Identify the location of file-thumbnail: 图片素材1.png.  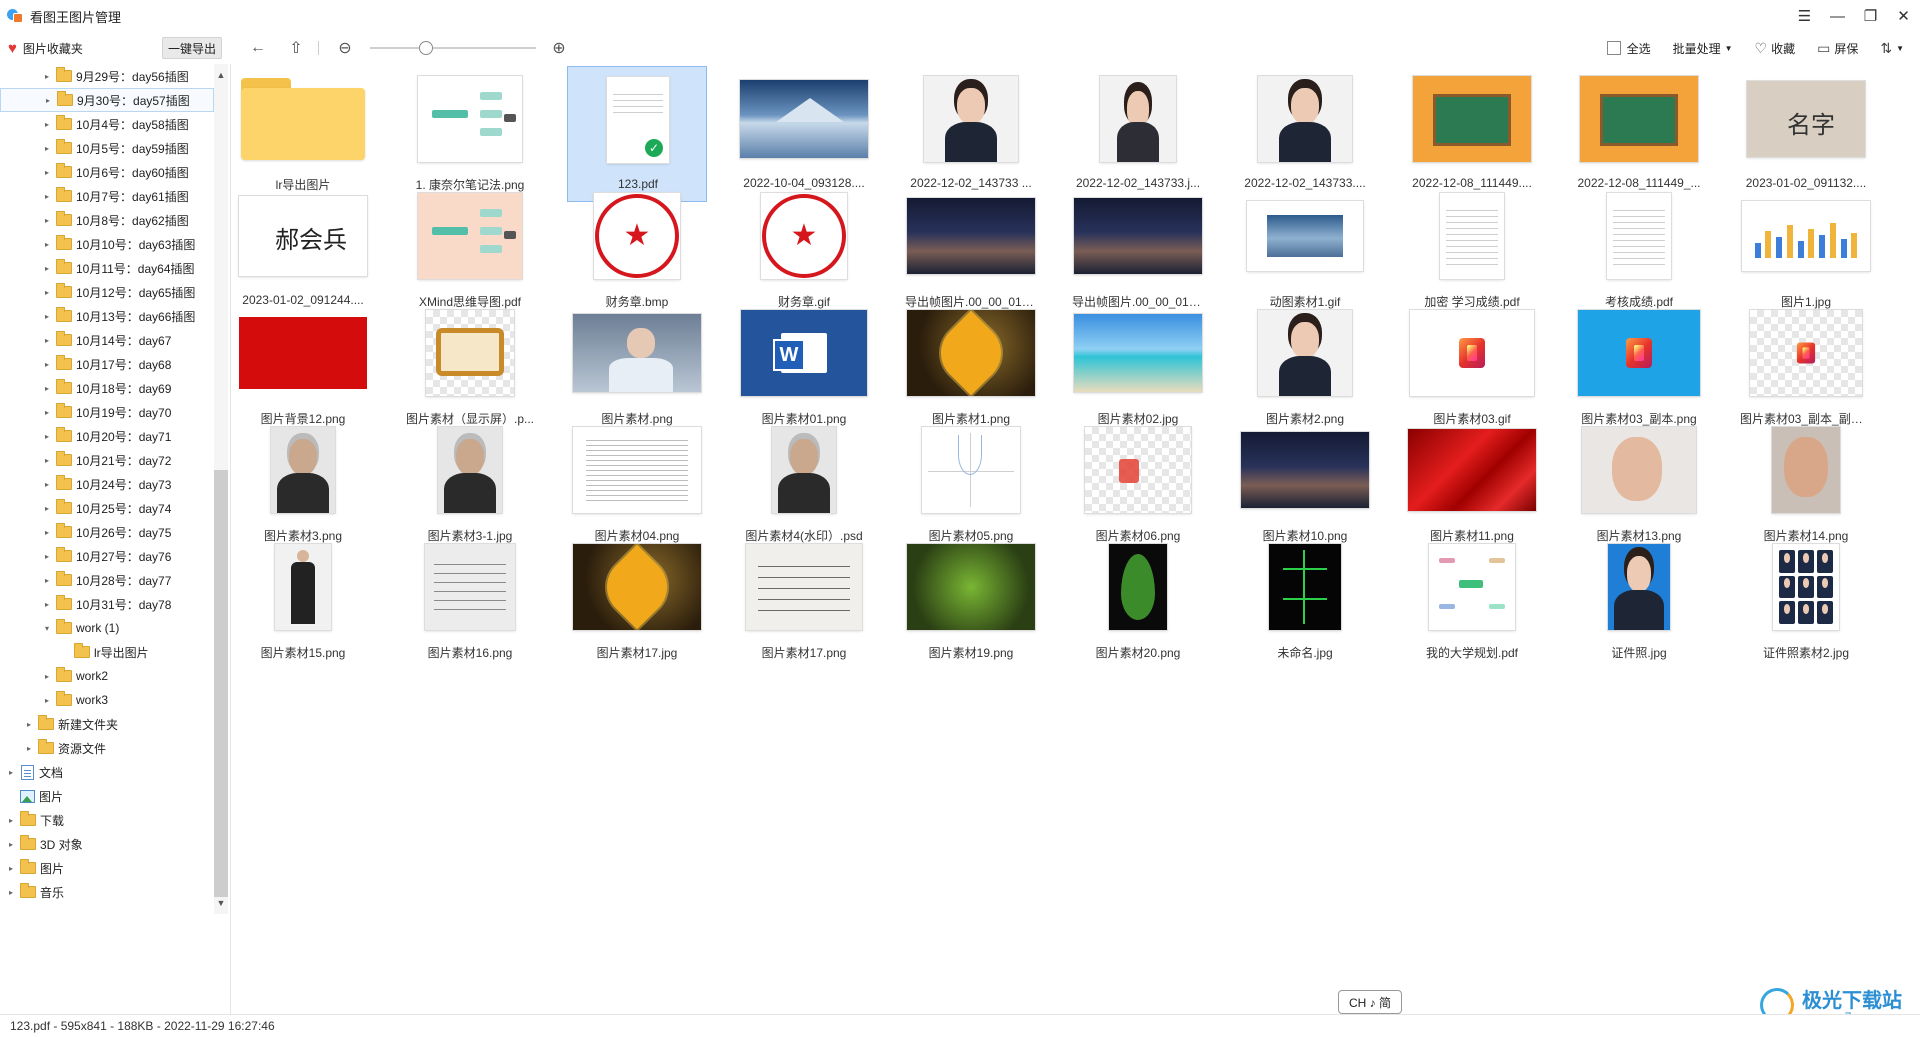
(971, 368).